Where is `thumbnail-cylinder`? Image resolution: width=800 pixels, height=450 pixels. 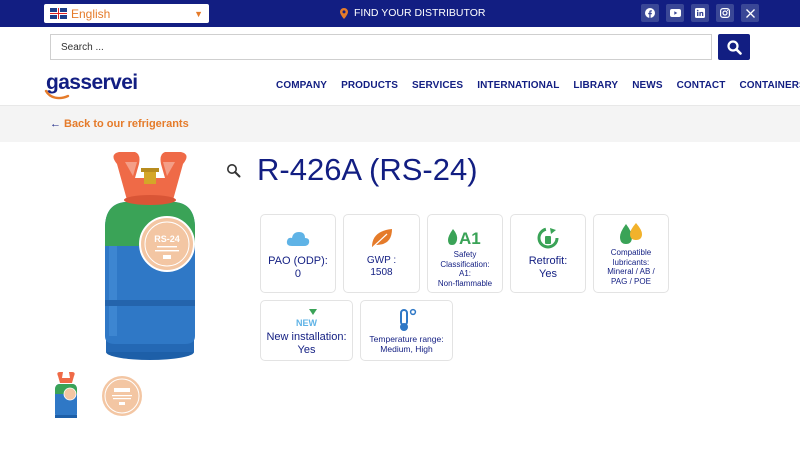 thumbnail-cylinder is located at coordinates (66, 395).